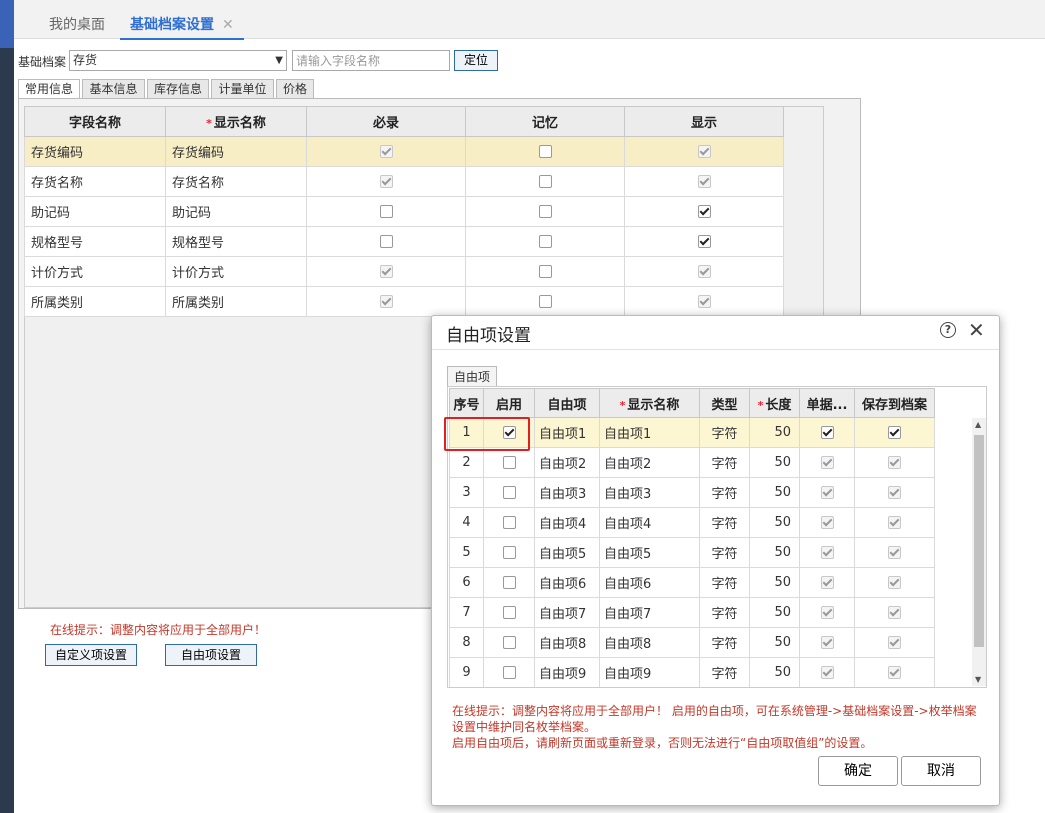 Image resolution: width=1045 pixels, height=813 pixels. What do you see at coordinates (236, 271) in the screenshot?
I see `display-name-cell: 计价方式` at bounding box center [236, 271].